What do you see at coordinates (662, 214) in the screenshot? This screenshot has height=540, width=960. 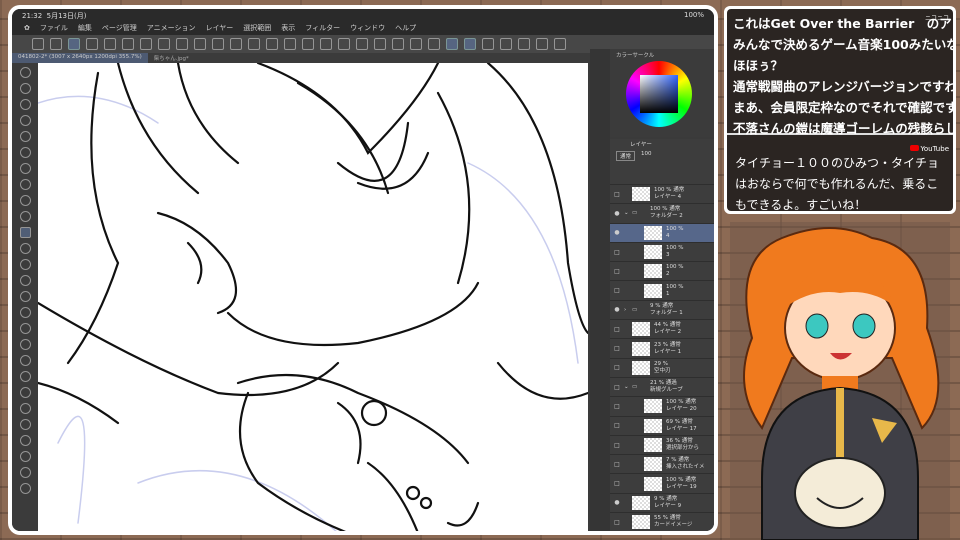 I see `layer-row: ● ⌄ ▭ 100 % 通常 フォルダー 2` at bounding box center [662, 214].